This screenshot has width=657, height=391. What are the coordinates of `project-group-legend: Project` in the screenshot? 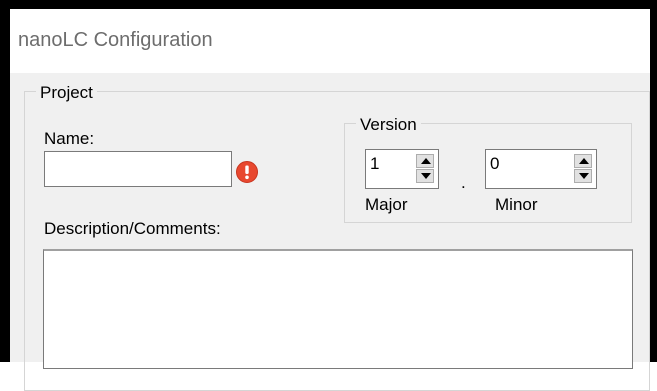 It's located at (66, 93).